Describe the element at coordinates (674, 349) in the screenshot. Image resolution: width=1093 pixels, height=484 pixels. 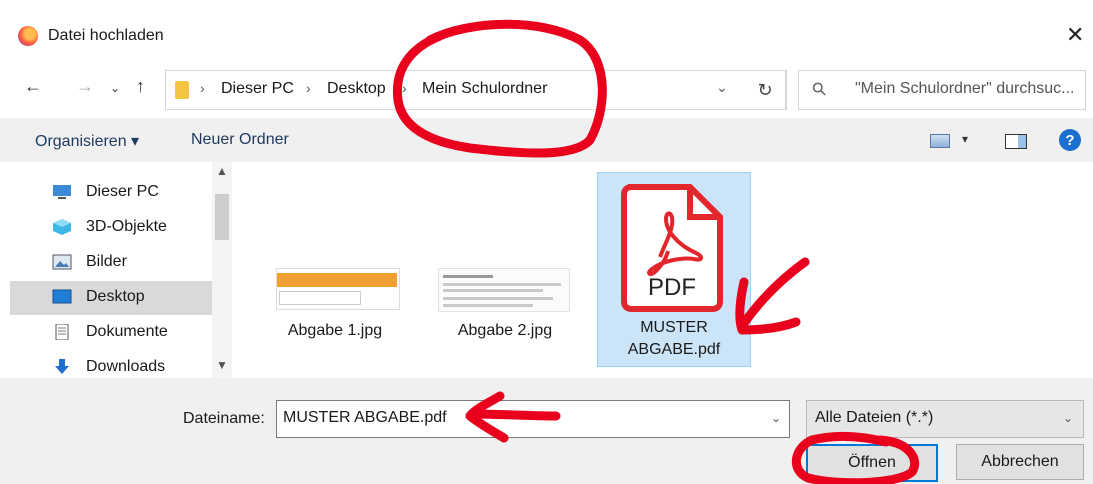
I see `file-name-line-2: ABGABE.pdf` at that location.